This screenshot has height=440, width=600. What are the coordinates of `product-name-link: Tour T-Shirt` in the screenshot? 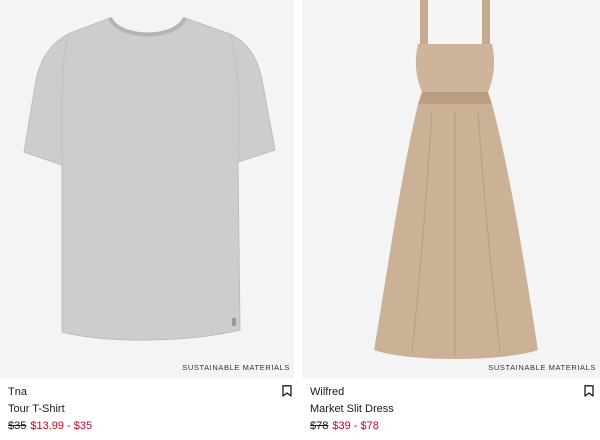 It's located at (148, 409).